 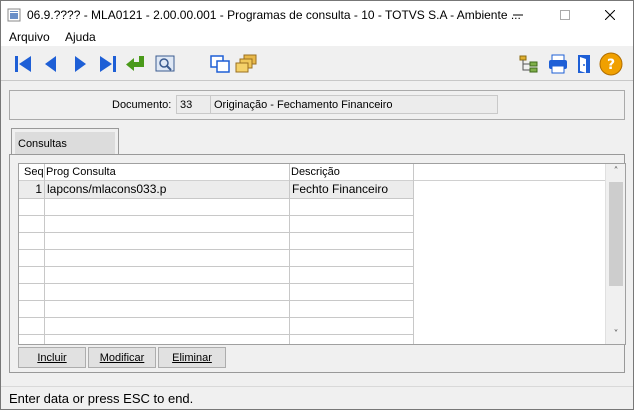 I want to click on status-bar: Enter data or press ESC to end., so click(x=317, y=397).